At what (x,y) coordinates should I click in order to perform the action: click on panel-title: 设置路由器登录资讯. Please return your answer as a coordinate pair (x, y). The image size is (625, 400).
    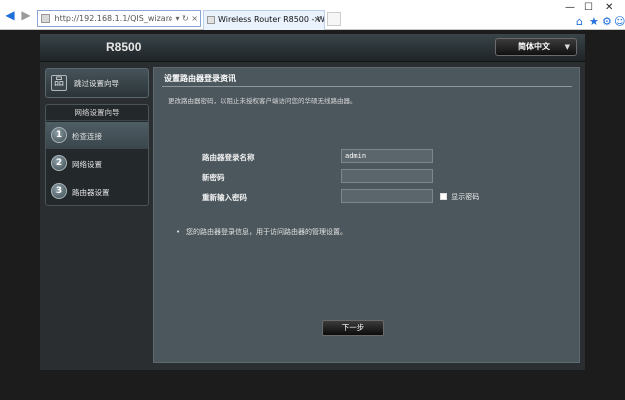
    Looking at the image, I should click on (200, 78).